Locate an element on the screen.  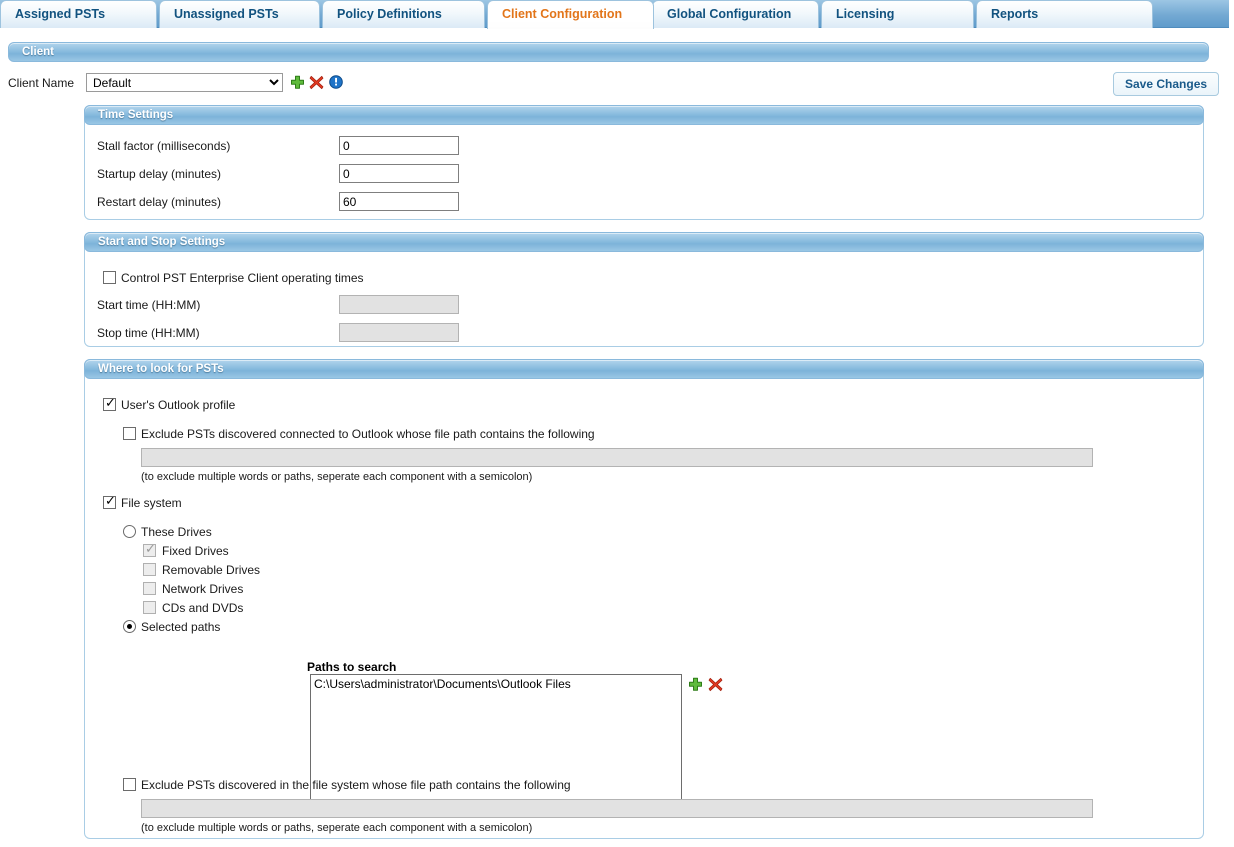
stop-time-input is located at coordinates (399, 332).